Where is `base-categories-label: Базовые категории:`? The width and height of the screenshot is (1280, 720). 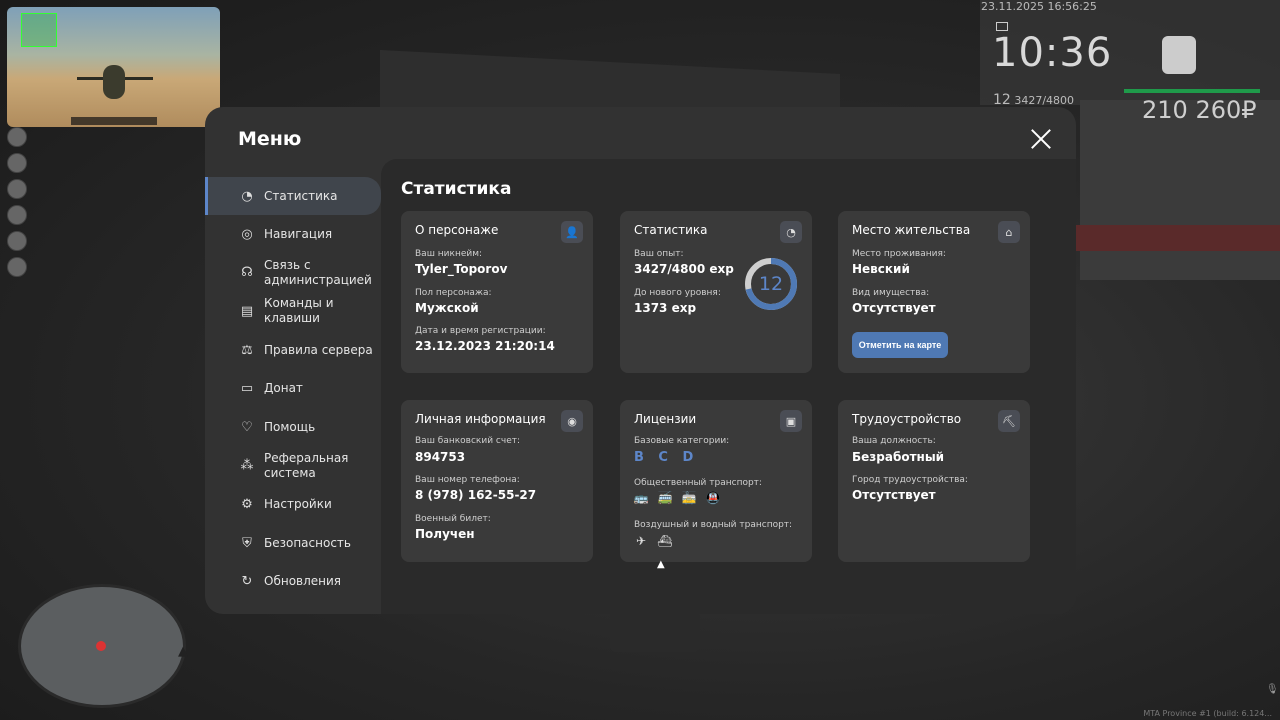 base-categories-label: Базовые категории: is located at coordinates (682, 441).